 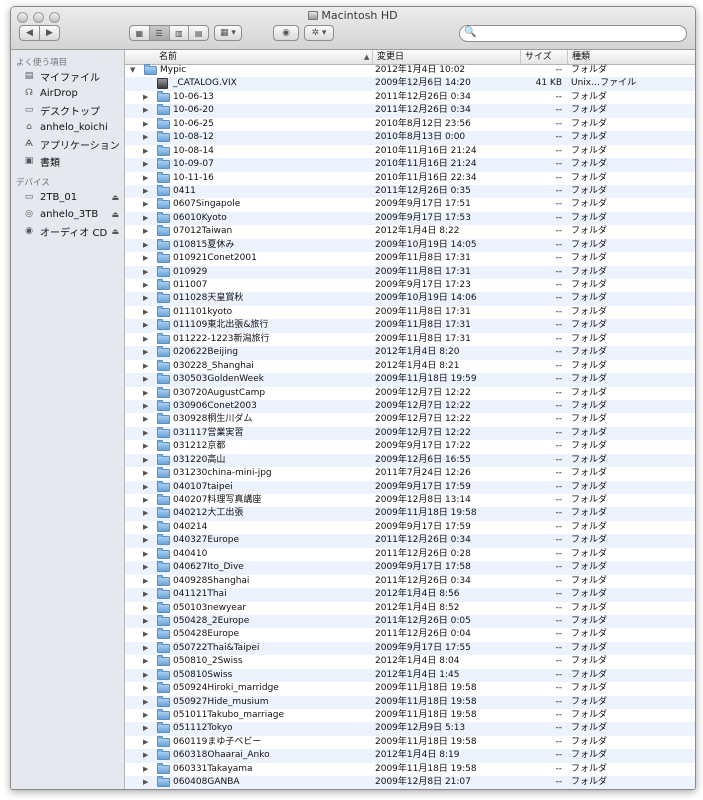 What do you see at coordinates (286, 33) in the screenshot?
I see `quicklook-button: ◉` at bounding box center [286, 33].